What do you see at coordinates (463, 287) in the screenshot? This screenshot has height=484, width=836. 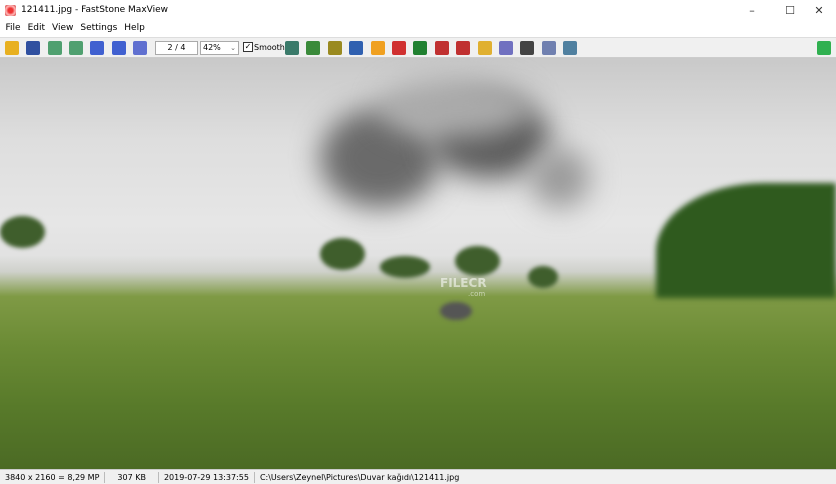 I see `watermark-logo: FILECR .com` at bounding box center [463, 287].